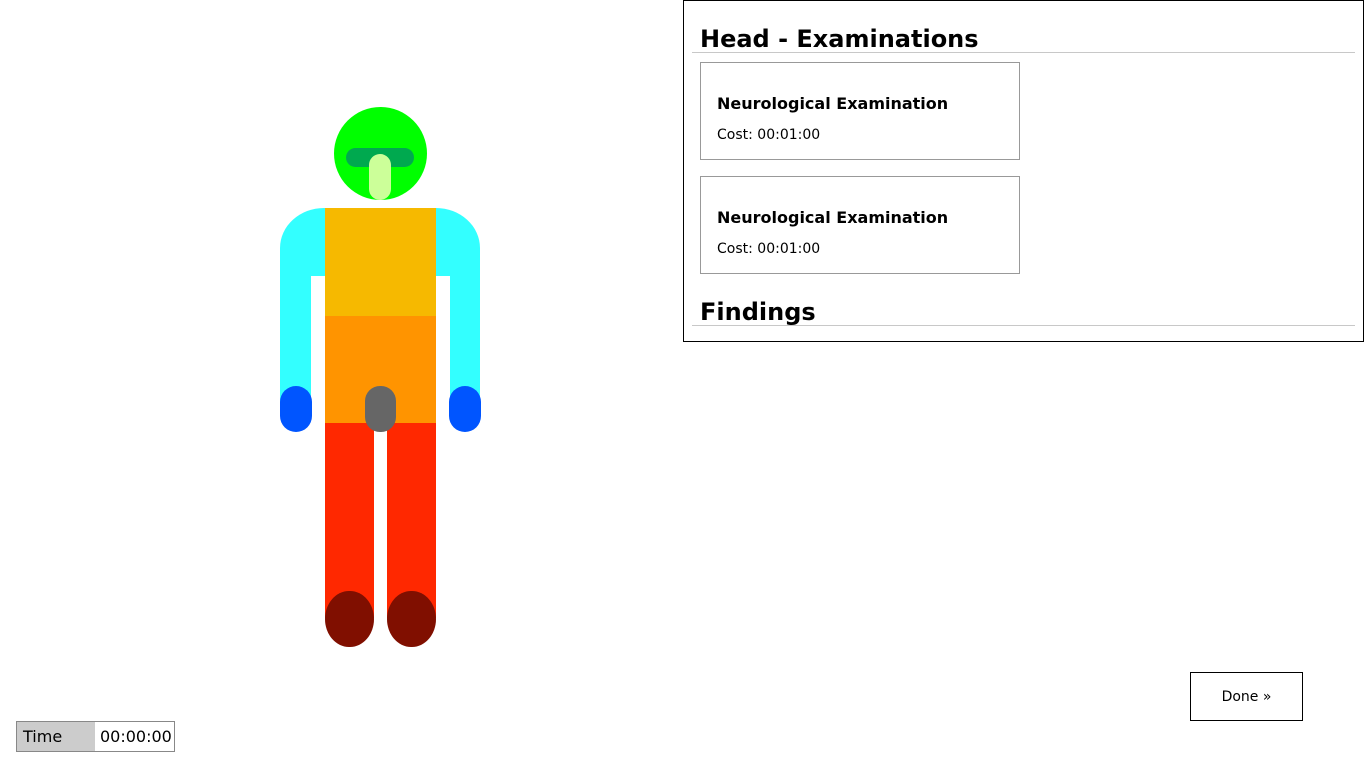  I want to click on right-foot, so click(411, 619).